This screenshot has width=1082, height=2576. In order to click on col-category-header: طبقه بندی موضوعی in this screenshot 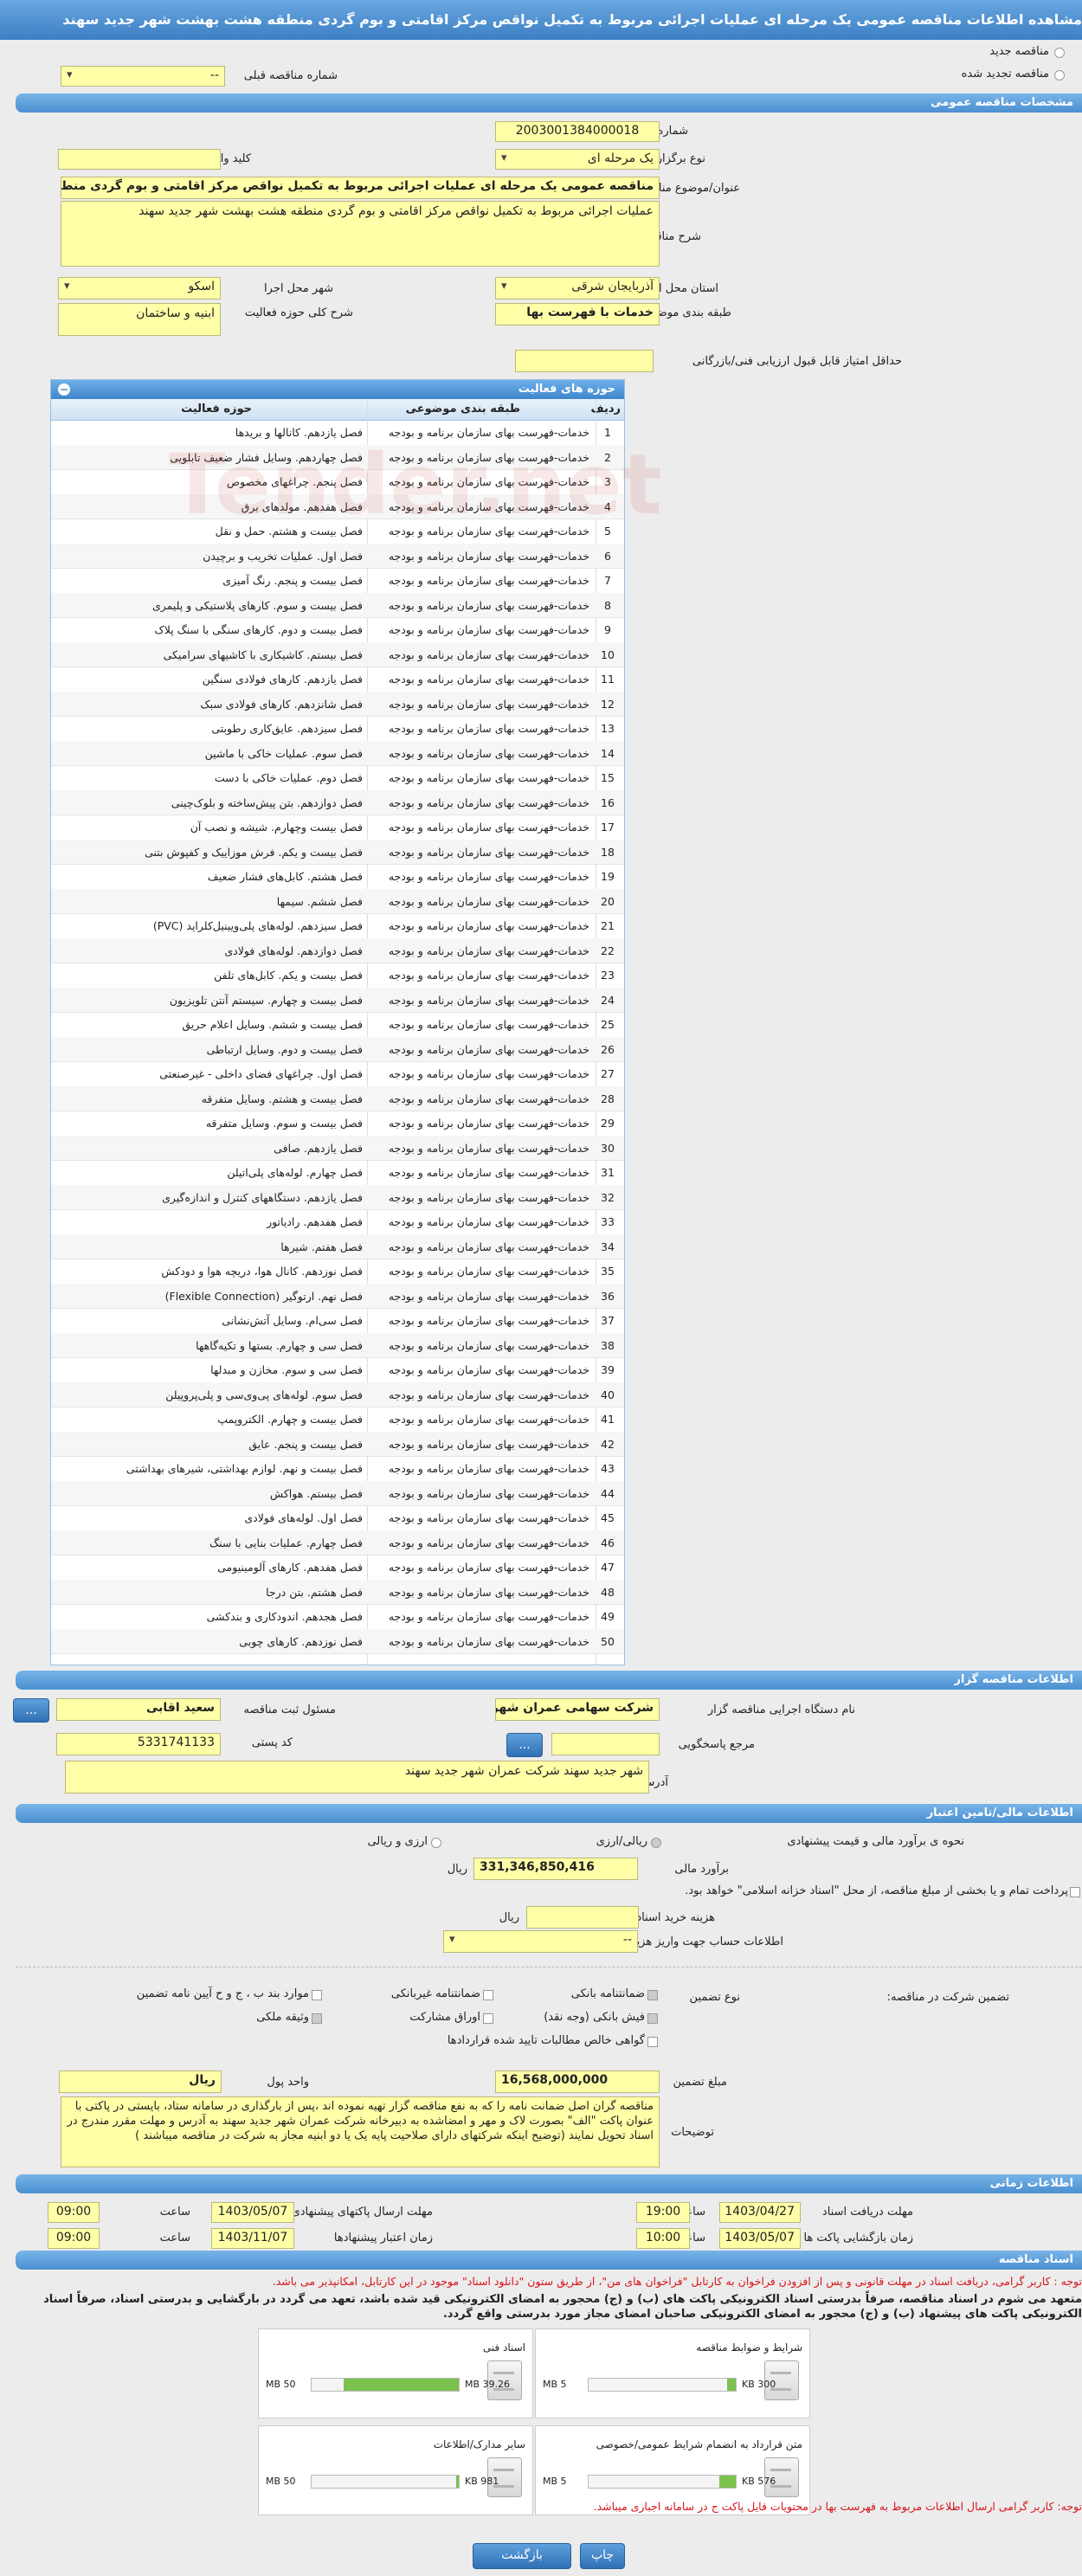, I will do `click(462, 408)`.